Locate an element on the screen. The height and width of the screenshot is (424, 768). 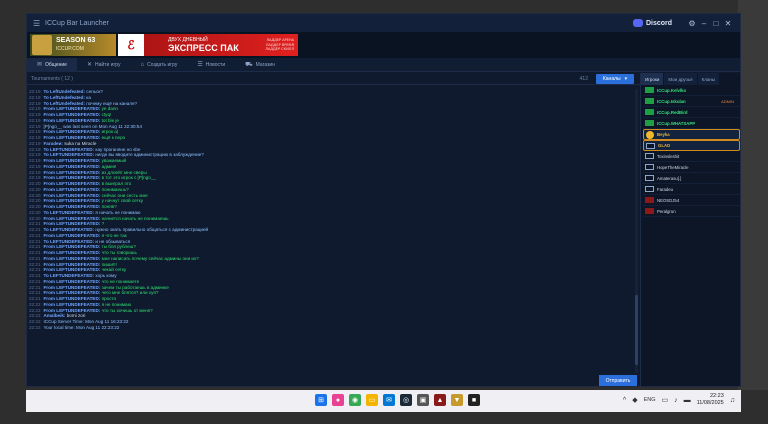
message-timestamp: 22:20 is located at coordinates (35, 189).